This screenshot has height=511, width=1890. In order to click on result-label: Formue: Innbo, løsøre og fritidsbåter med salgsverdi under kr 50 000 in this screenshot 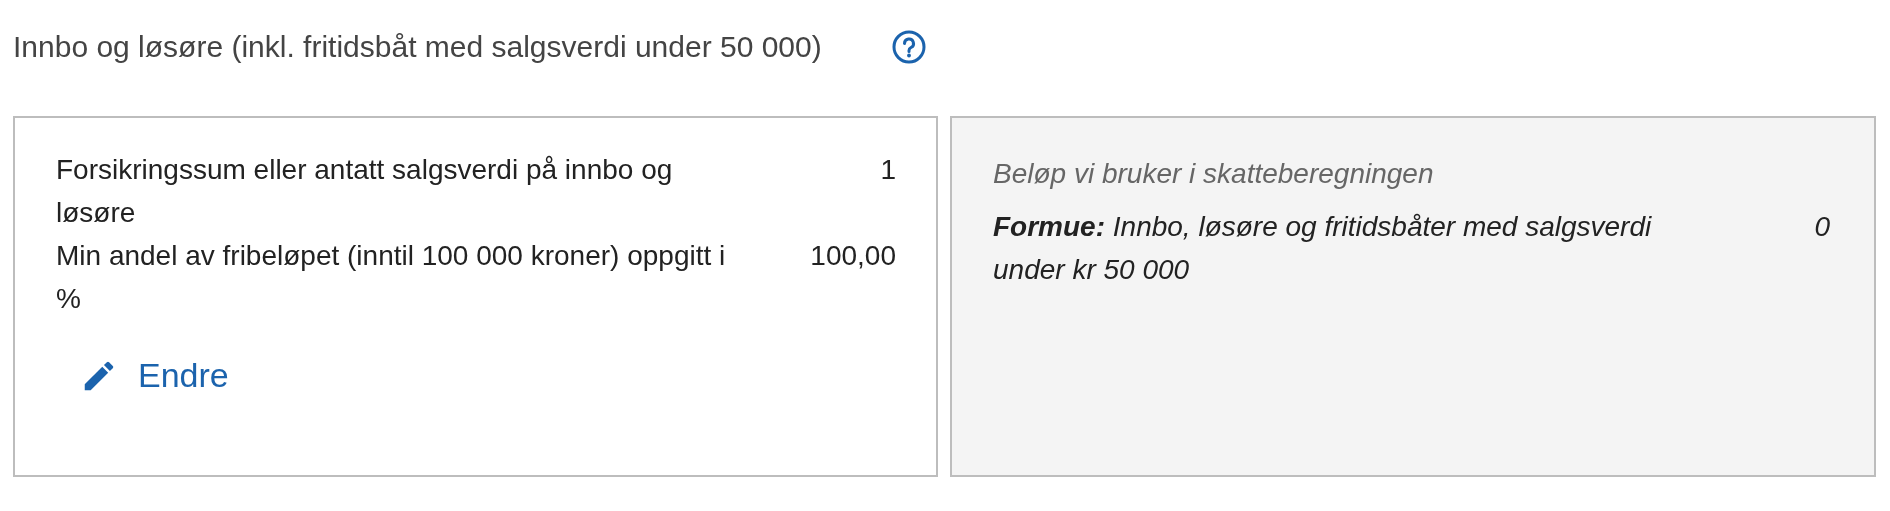, I will do `click(1323, 248)`.